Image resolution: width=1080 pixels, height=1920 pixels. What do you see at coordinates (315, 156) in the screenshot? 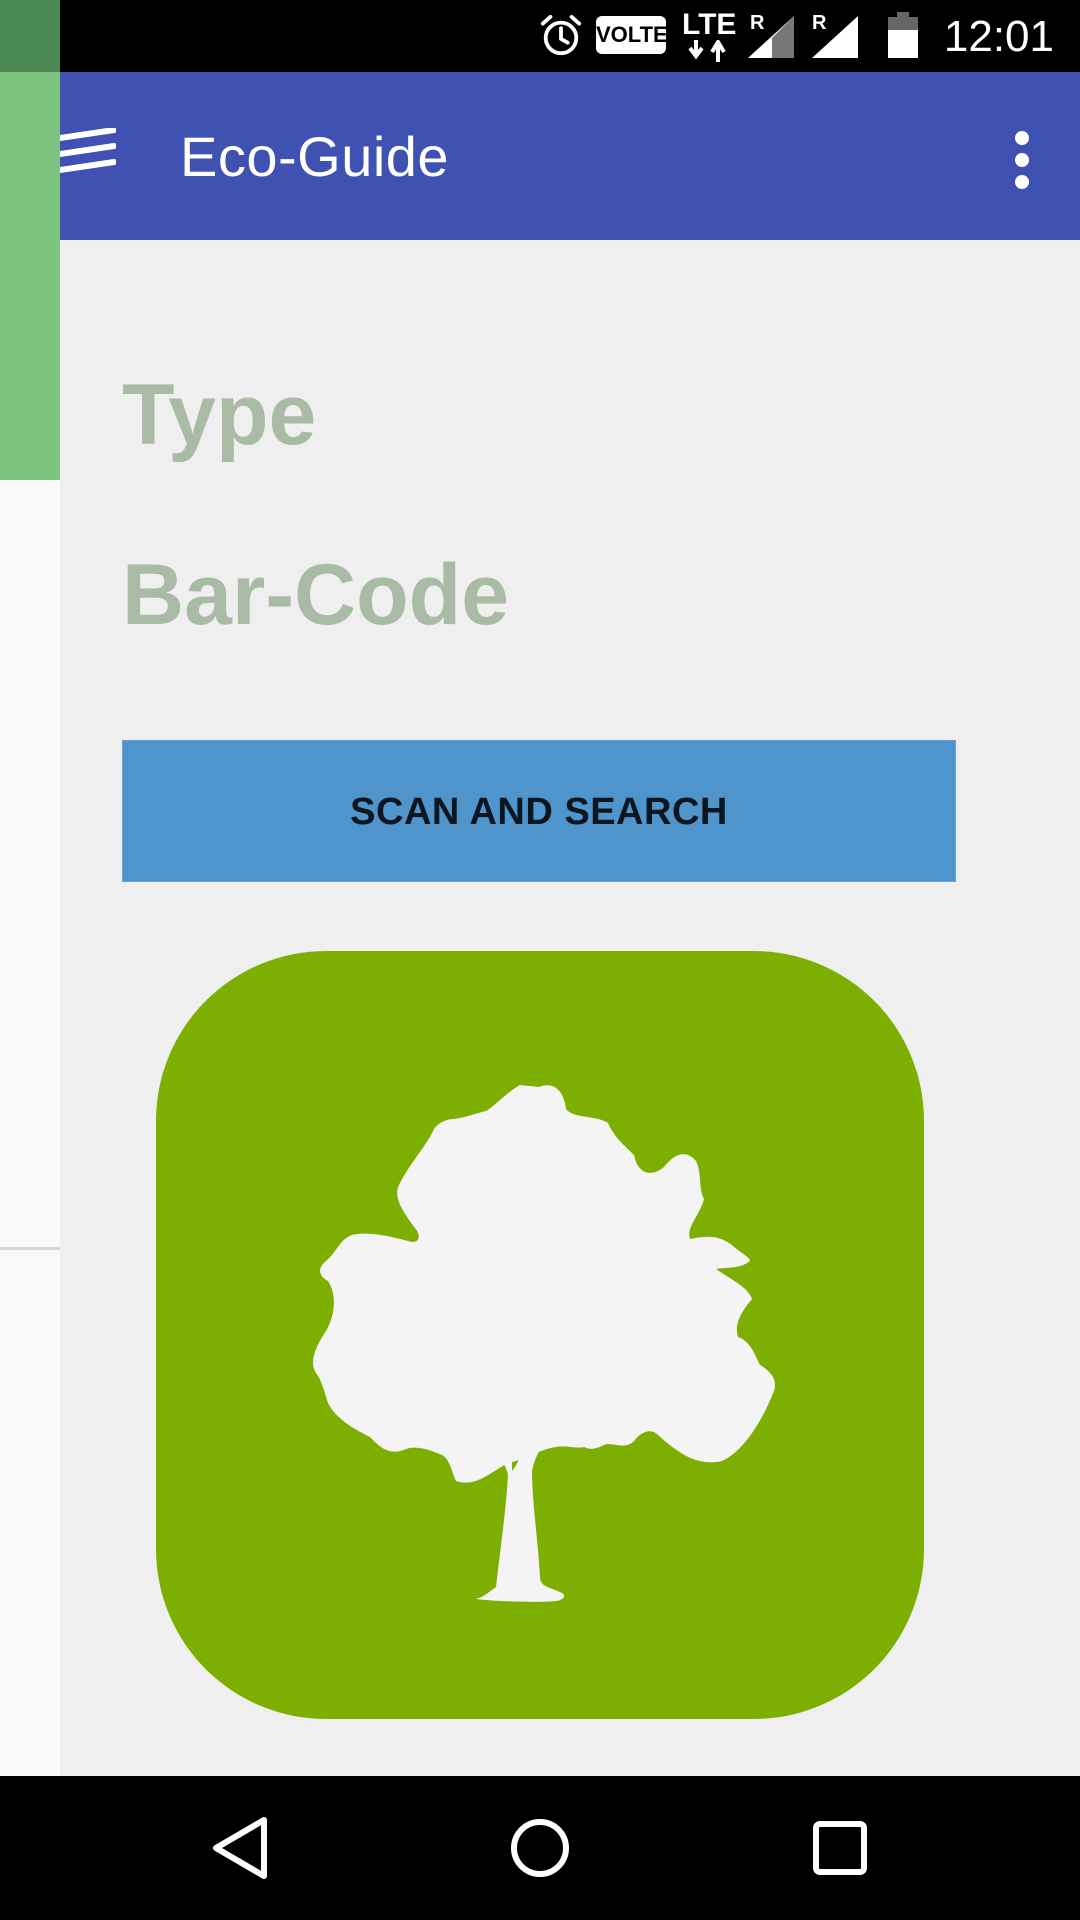
I see `app-title: Eco-Guide` at bounding box center [315, 156].